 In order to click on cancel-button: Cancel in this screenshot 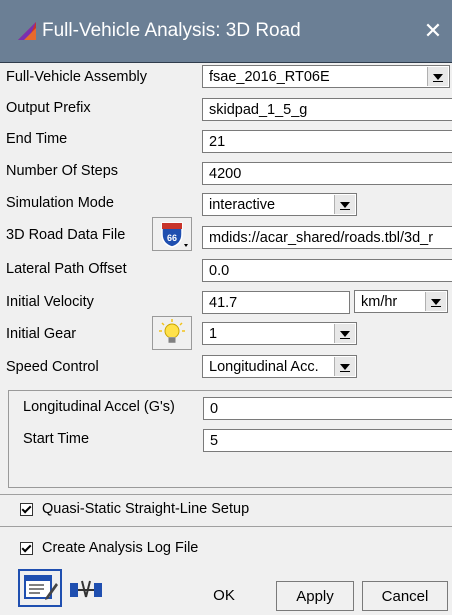, I will do `click(405, 596)`.